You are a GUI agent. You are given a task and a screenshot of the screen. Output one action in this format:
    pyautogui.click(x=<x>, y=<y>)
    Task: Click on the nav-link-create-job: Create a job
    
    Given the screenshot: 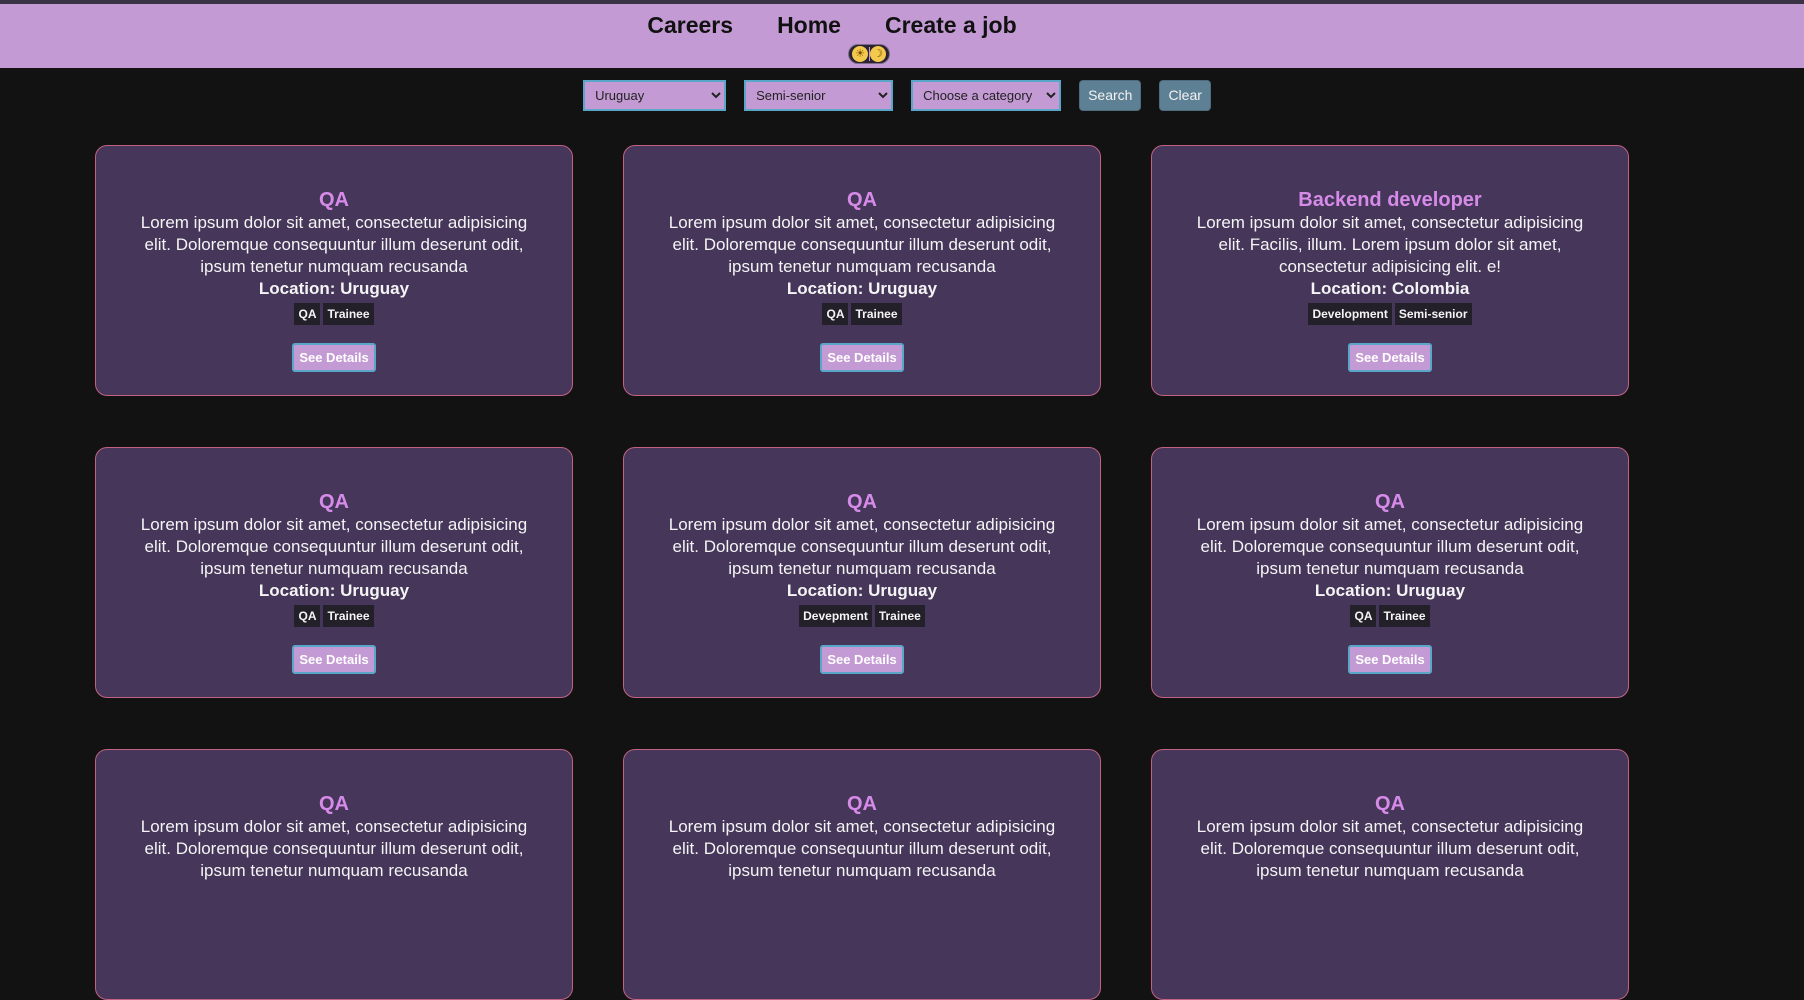 What is the action you would take?
    pyautogui.click(x=951, y=25)
    